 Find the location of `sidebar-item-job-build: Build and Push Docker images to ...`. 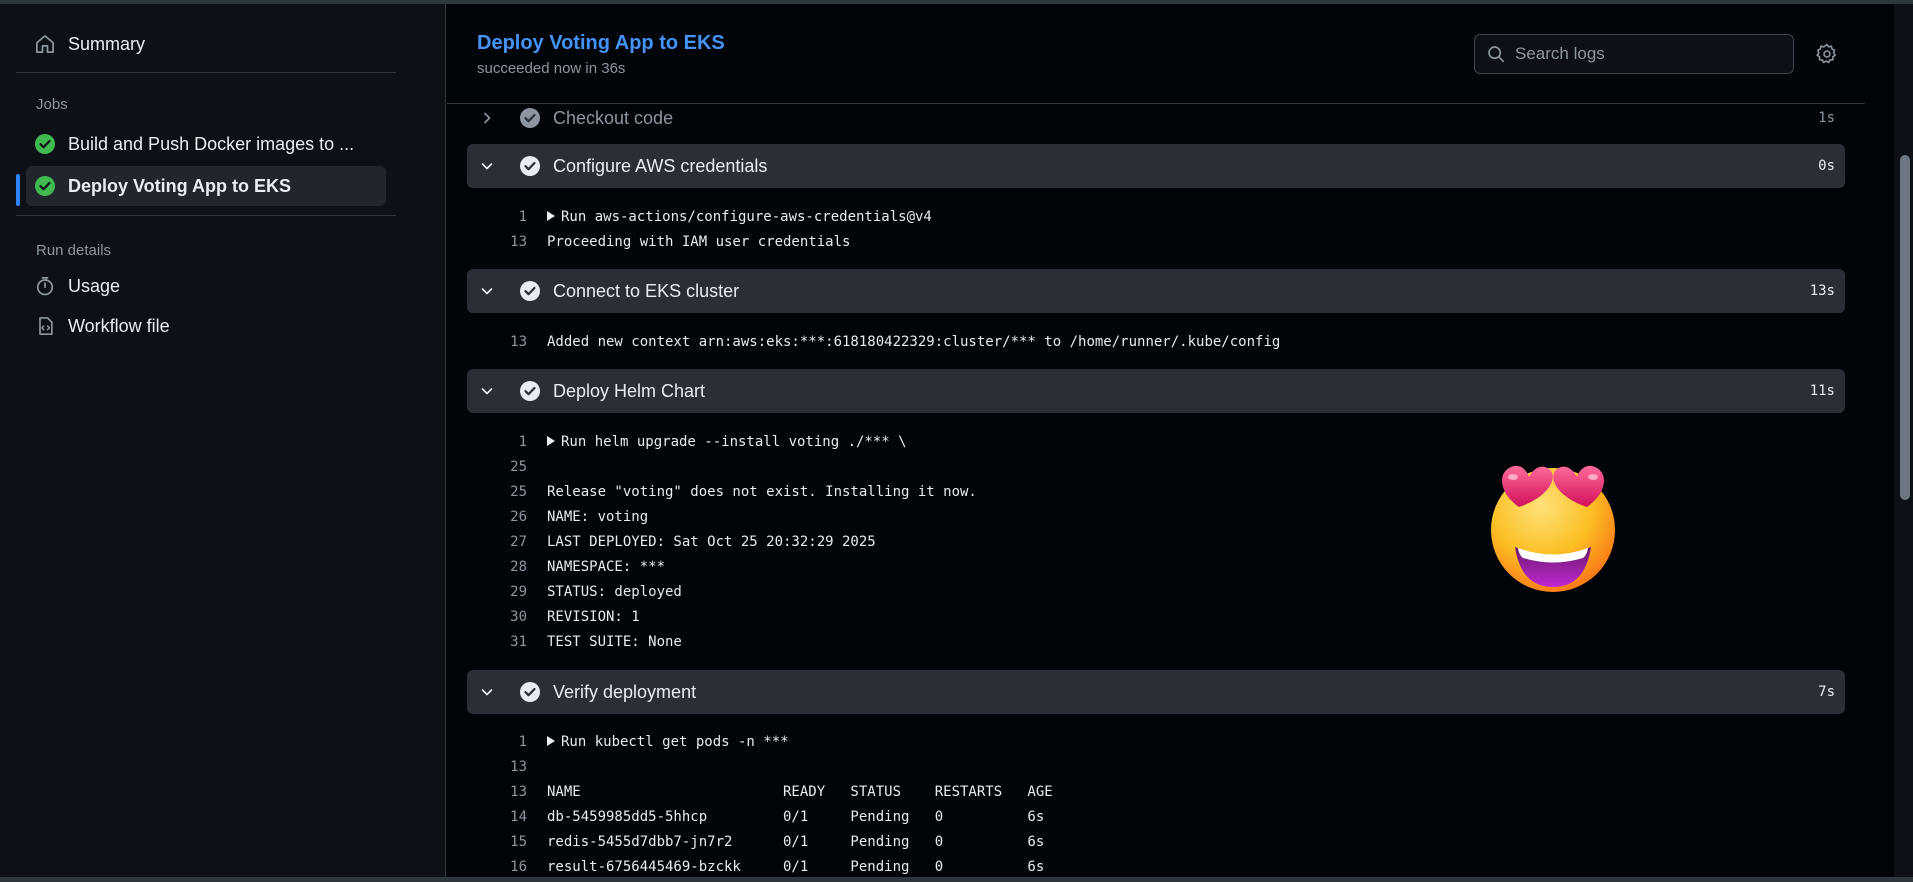

sidebar-item-job-build: Build and Push Docker images to ... is located at coordinates (206, 144).